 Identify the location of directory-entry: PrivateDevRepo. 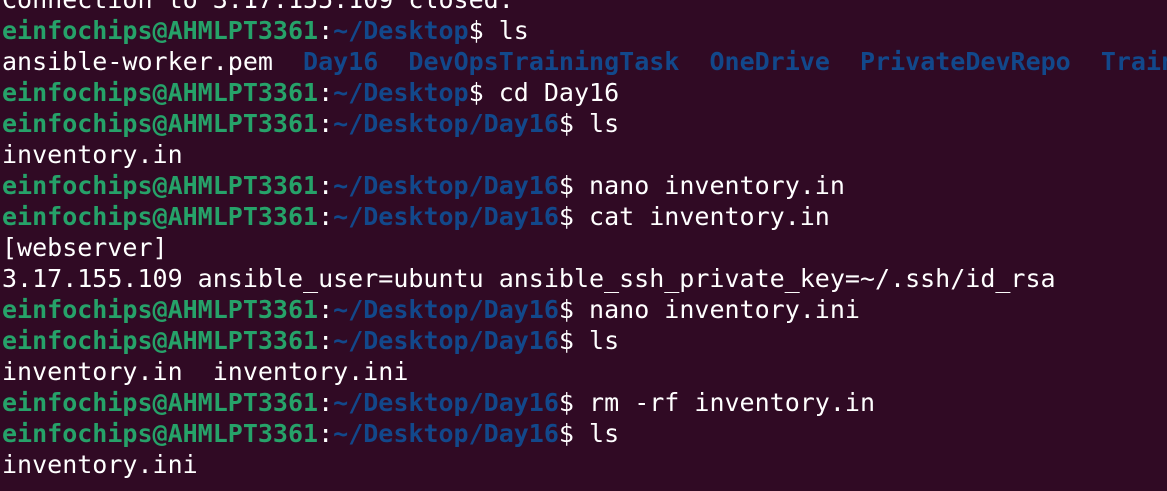
(965, 61).